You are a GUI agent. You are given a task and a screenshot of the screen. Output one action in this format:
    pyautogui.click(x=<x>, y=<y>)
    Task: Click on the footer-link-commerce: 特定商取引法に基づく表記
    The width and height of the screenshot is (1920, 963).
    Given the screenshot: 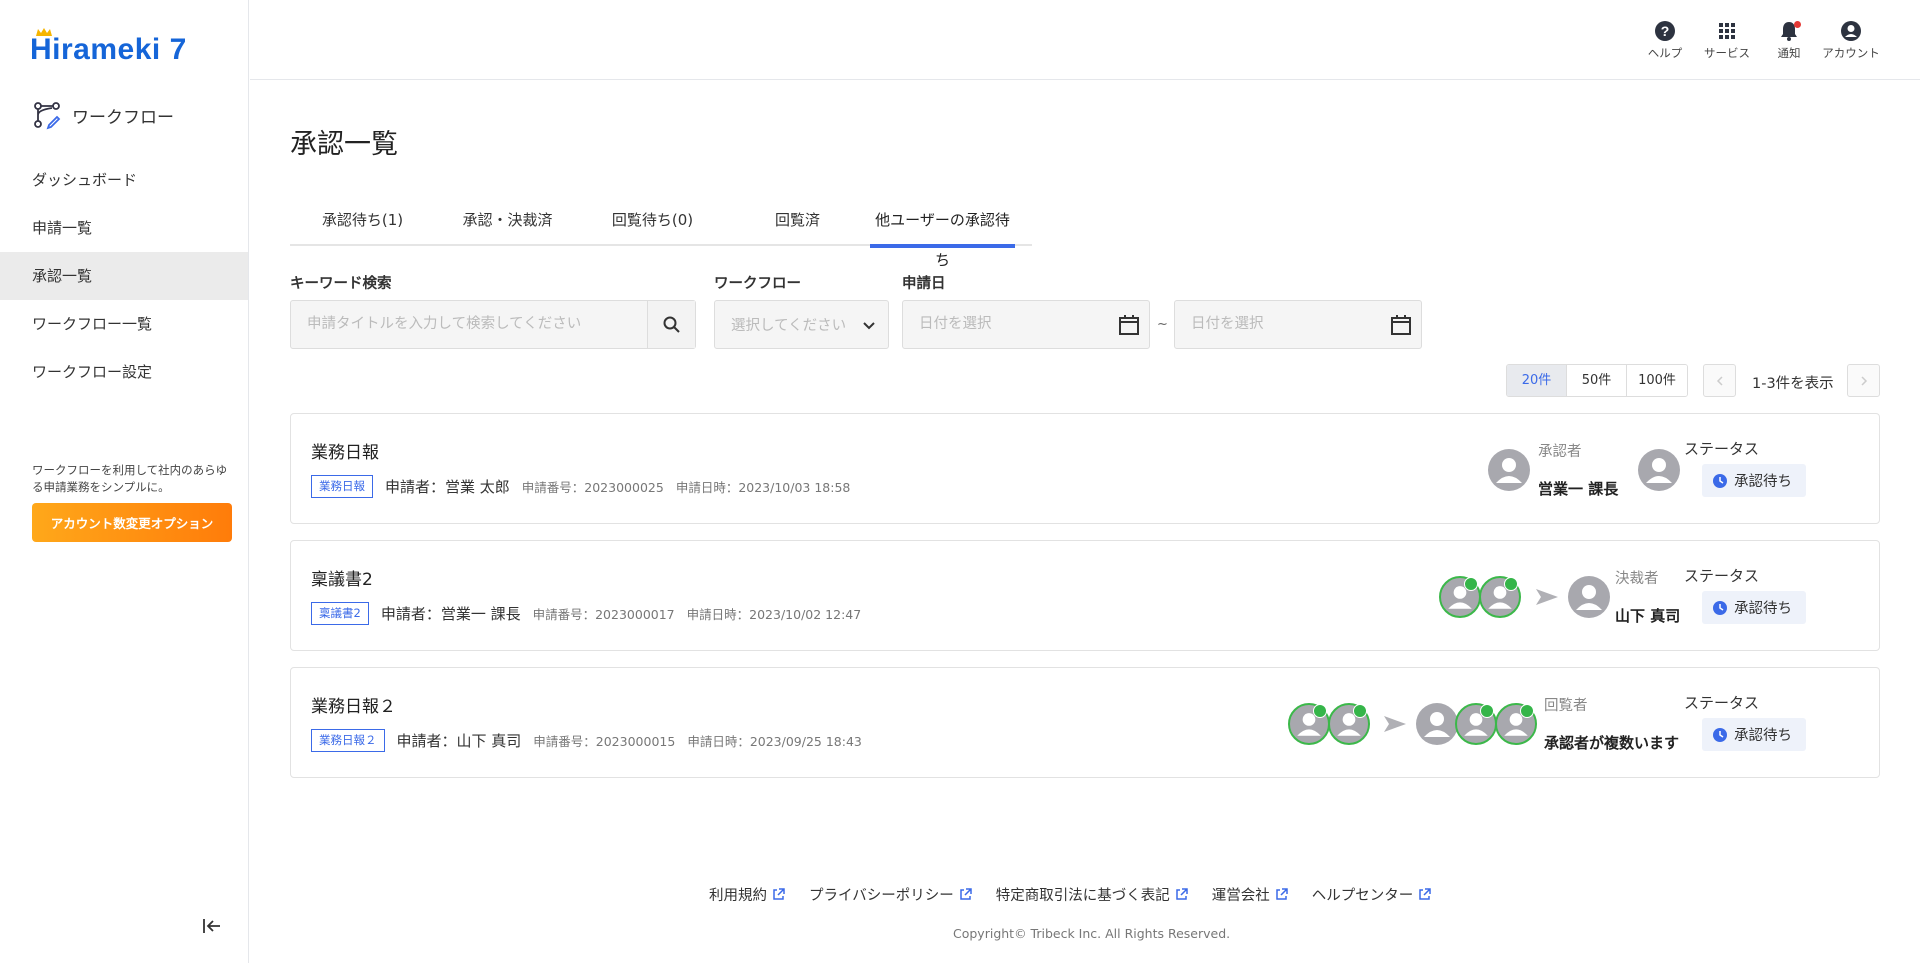 What is the action you would take?
    pyautogui.click(x=1092, y=894)
    